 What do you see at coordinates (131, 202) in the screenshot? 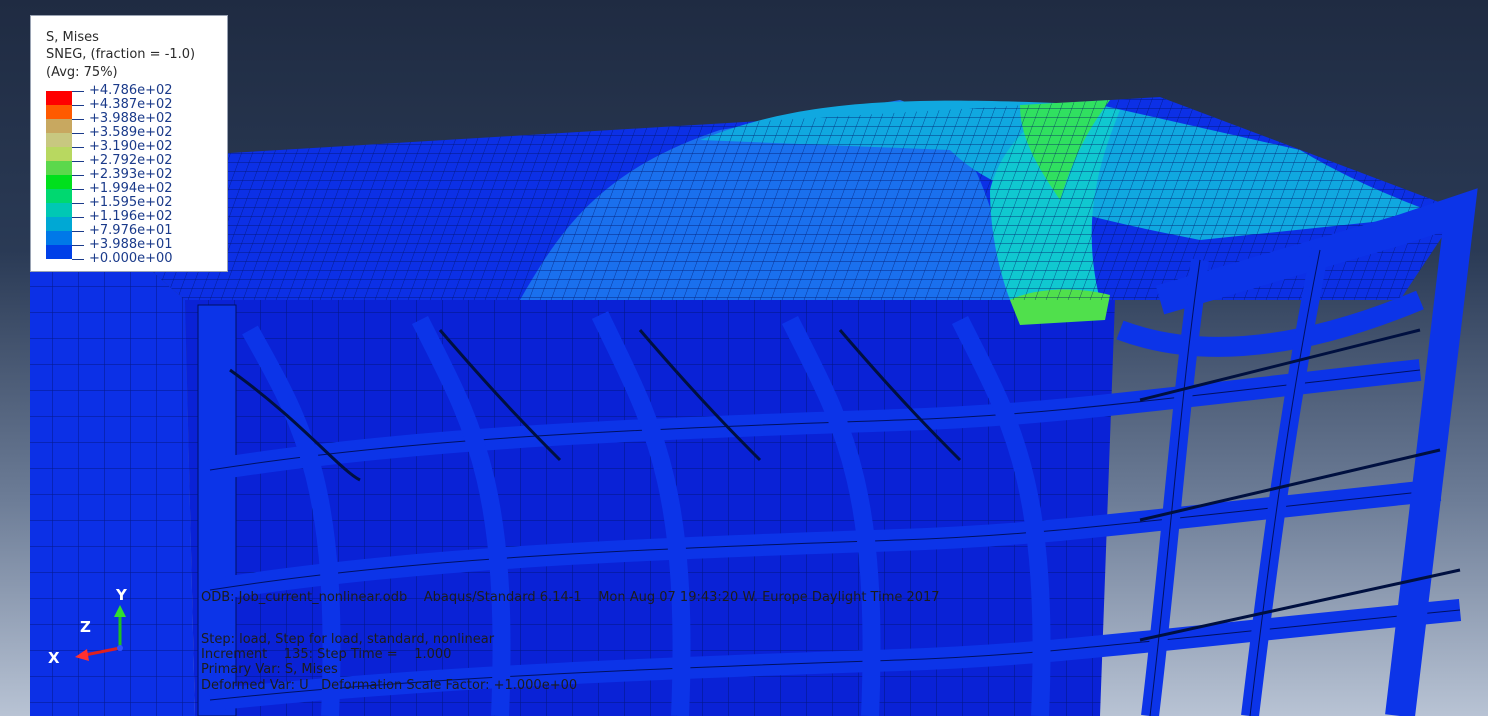
I see `legend-value: +1.595e+02` at bounding box center [131, 202].